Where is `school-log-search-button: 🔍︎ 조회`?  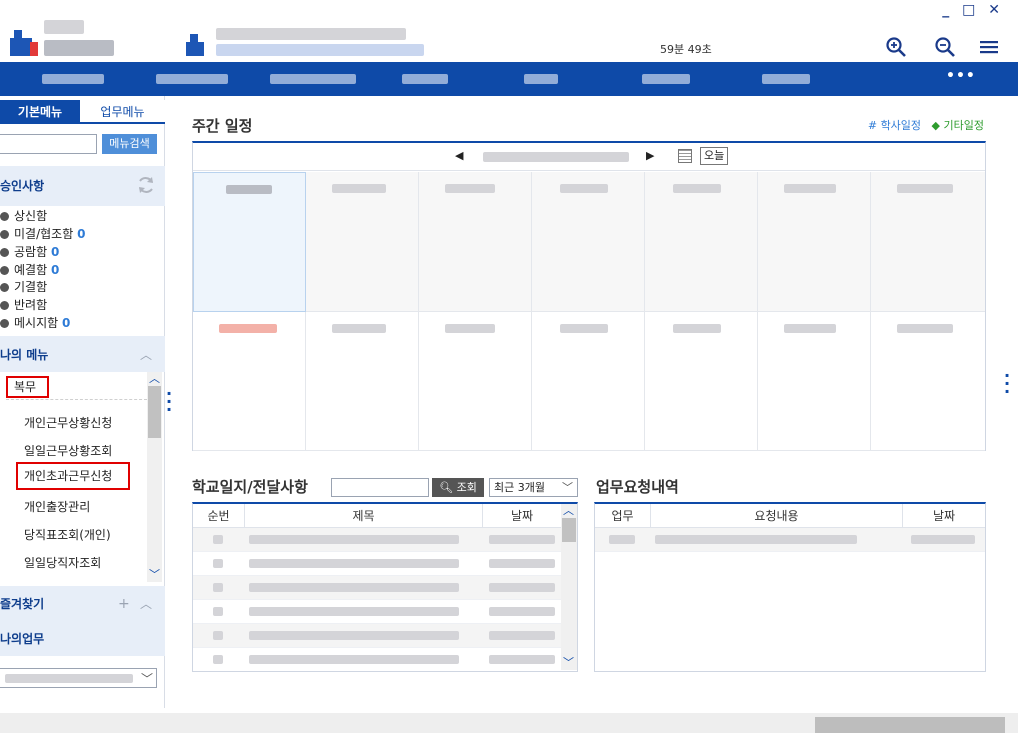 school-log-search-button: 🔍︎ 조회 is located at coordinates (458, 487).